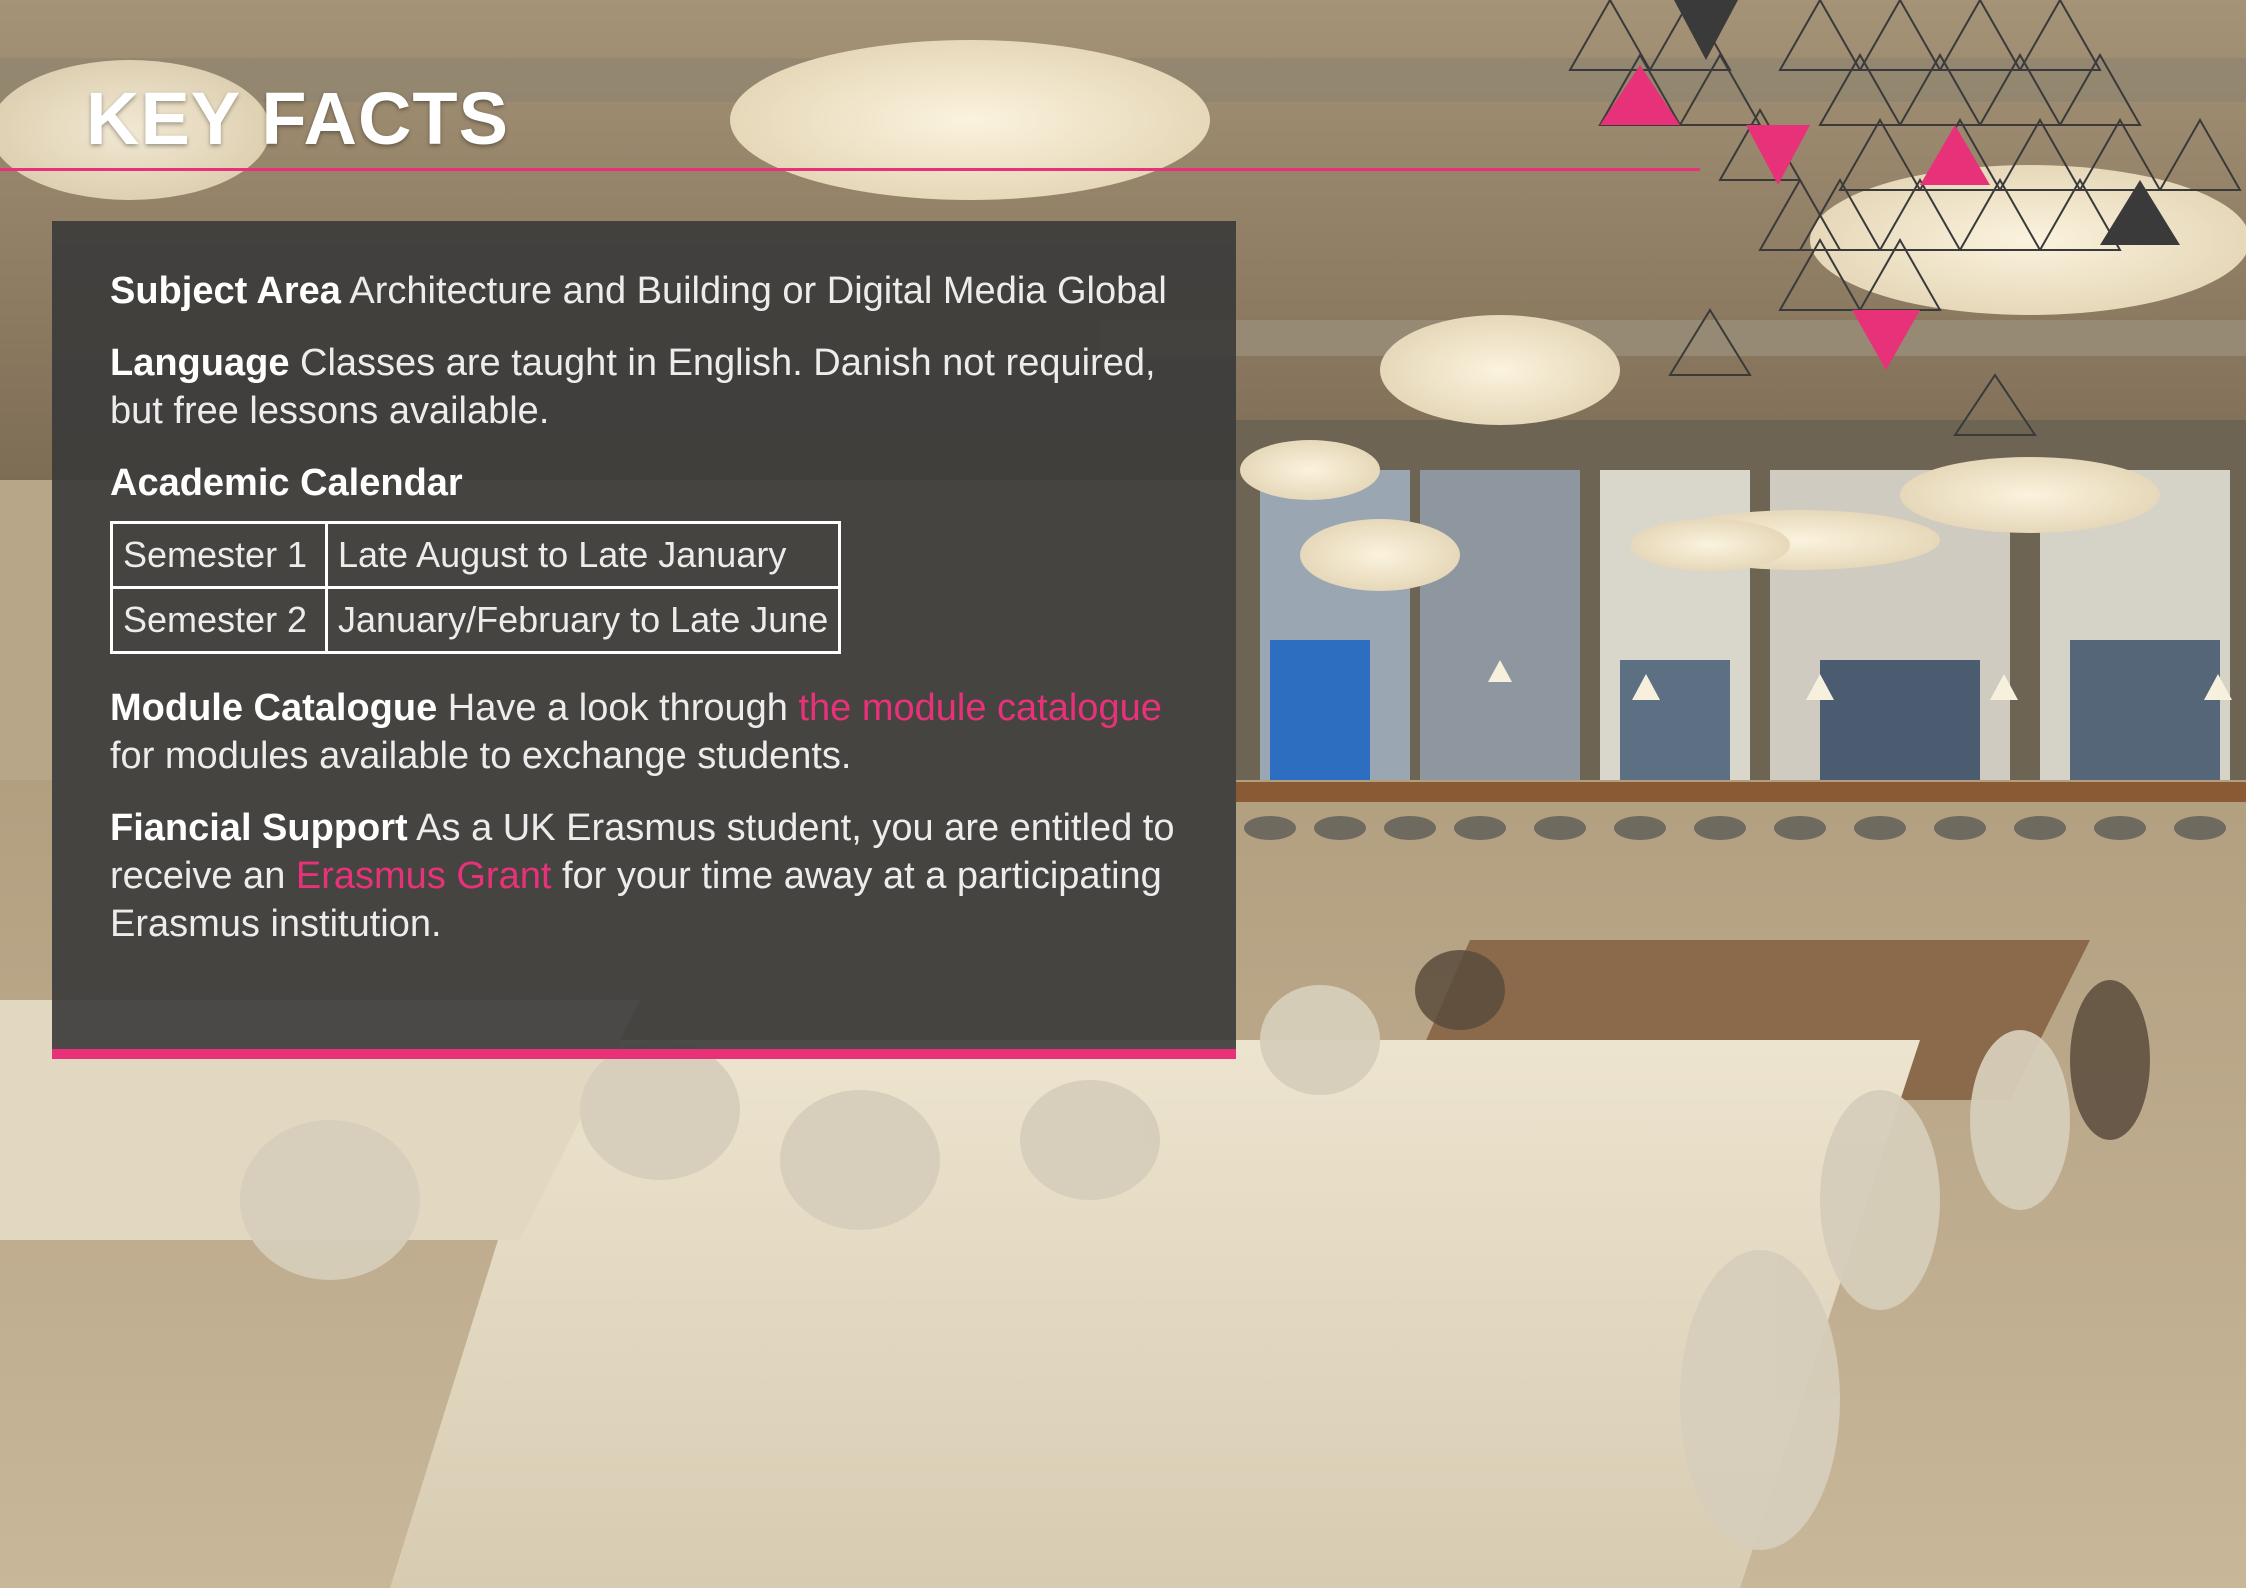  I want to click on module-catalogue-text-before: Have a look through, so click(617, 708).